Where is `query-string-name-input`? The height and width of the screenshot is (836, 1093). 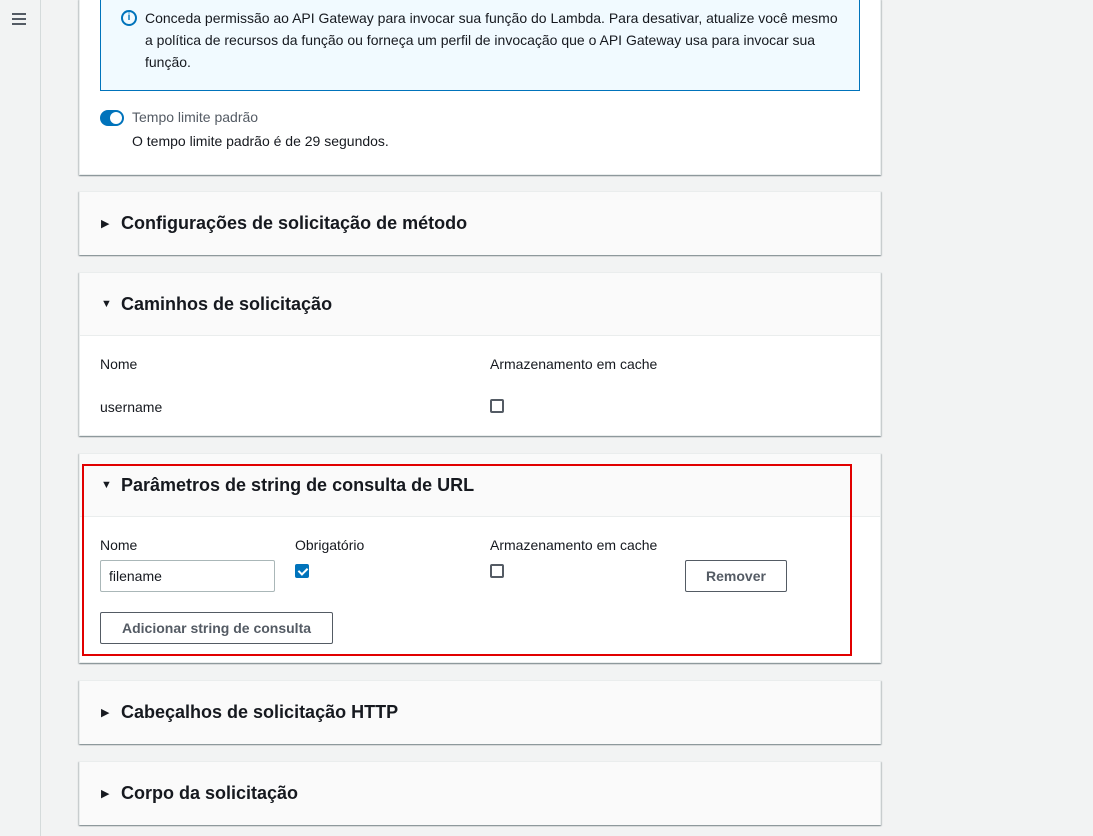
query-string-name-input is located at coordinates (187, 576).